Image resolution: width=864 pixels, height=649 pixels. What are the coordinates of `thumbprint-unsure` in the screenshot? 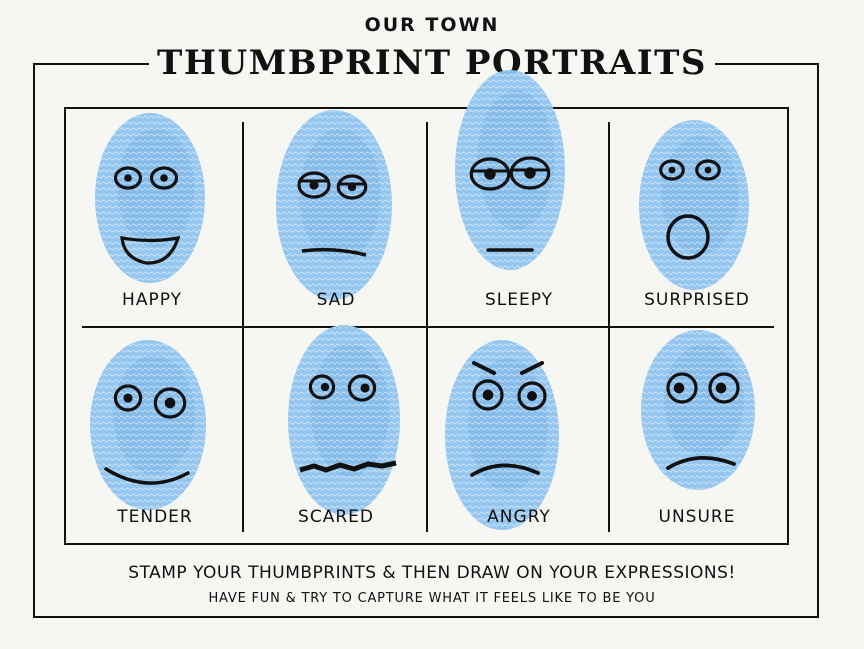 It's located at (698, 410).